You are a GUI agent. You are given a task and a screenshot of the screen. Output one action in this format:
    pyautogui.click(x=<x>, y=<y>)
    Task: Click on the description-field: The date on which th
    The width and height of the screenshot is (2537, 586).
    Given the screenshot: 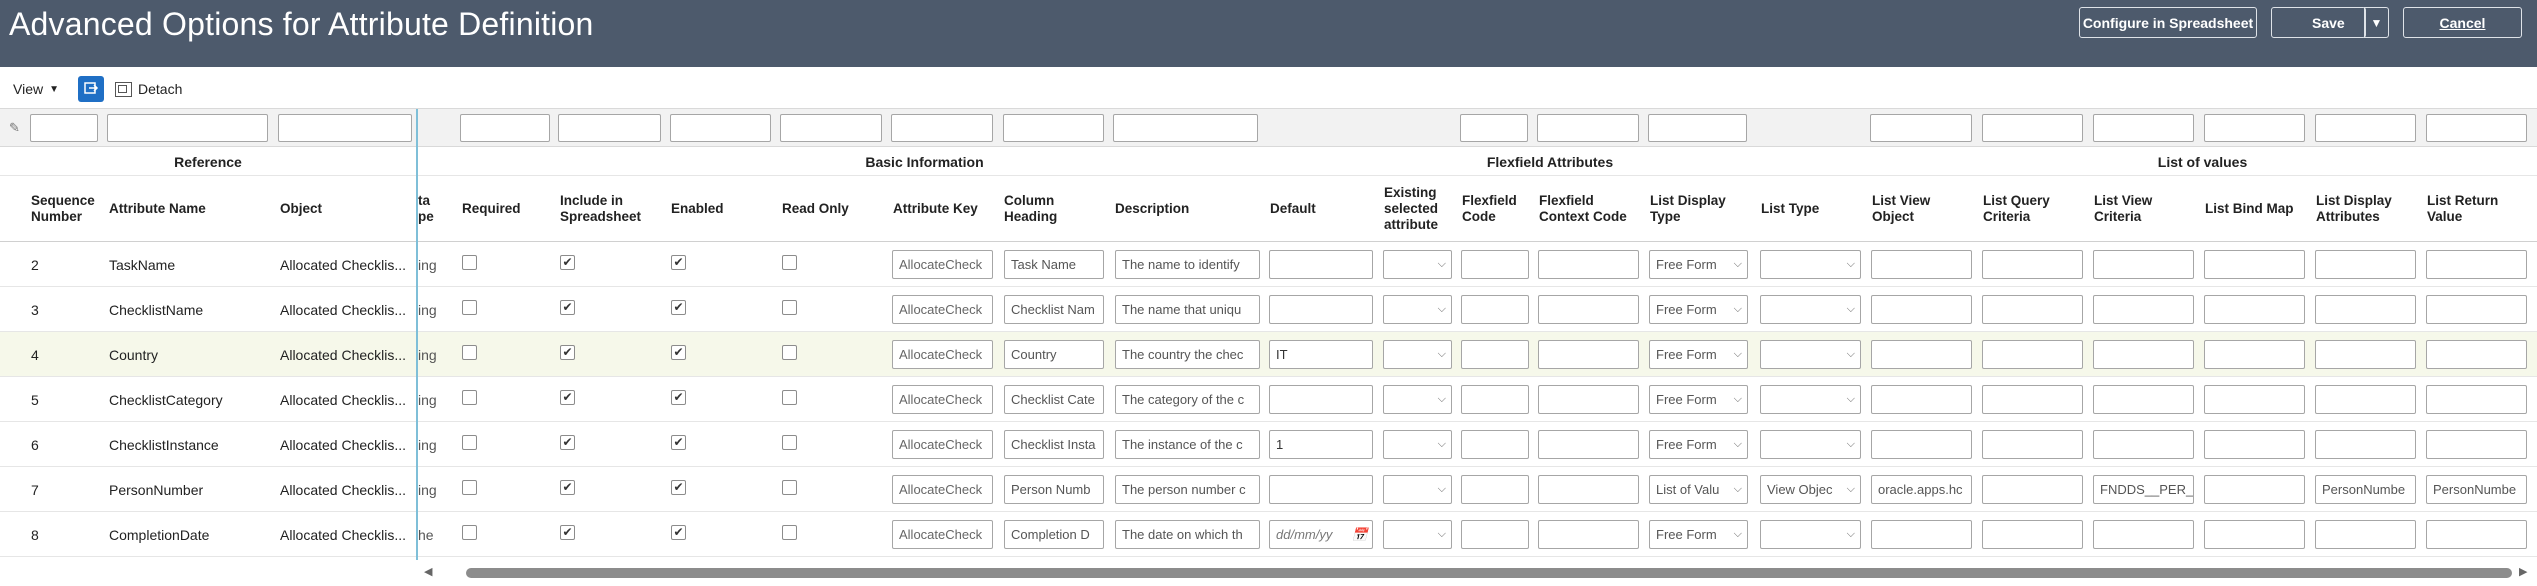 What is the action you would take?
    pyautogui.click(x=1187, y=534)
    